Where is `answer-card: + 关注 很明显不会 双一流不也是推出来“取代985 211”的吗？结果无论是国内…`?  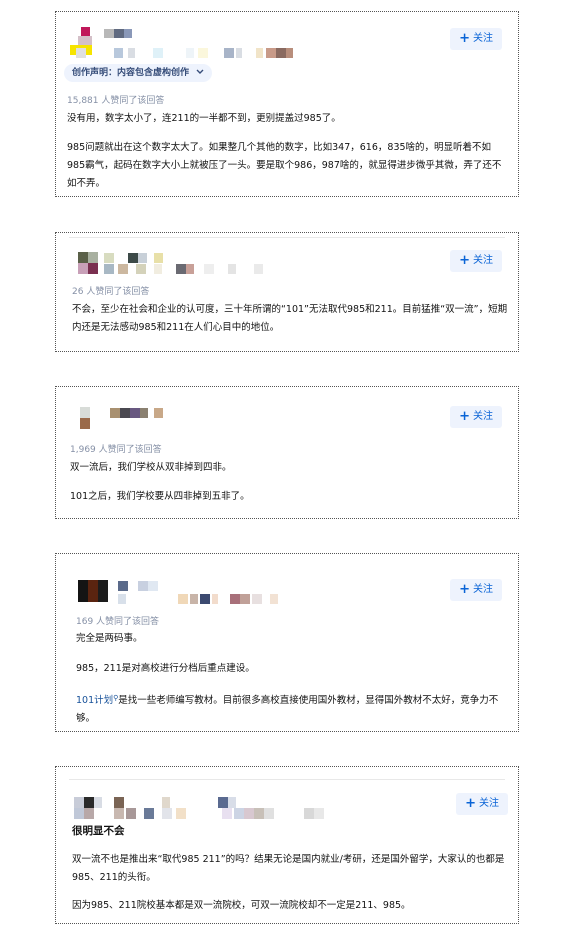 answer-card: + 关注 很明显不会 双一流不也是推出来“取代985 211”的吗？结果无论是国内… is located at coordinates (287, 845).